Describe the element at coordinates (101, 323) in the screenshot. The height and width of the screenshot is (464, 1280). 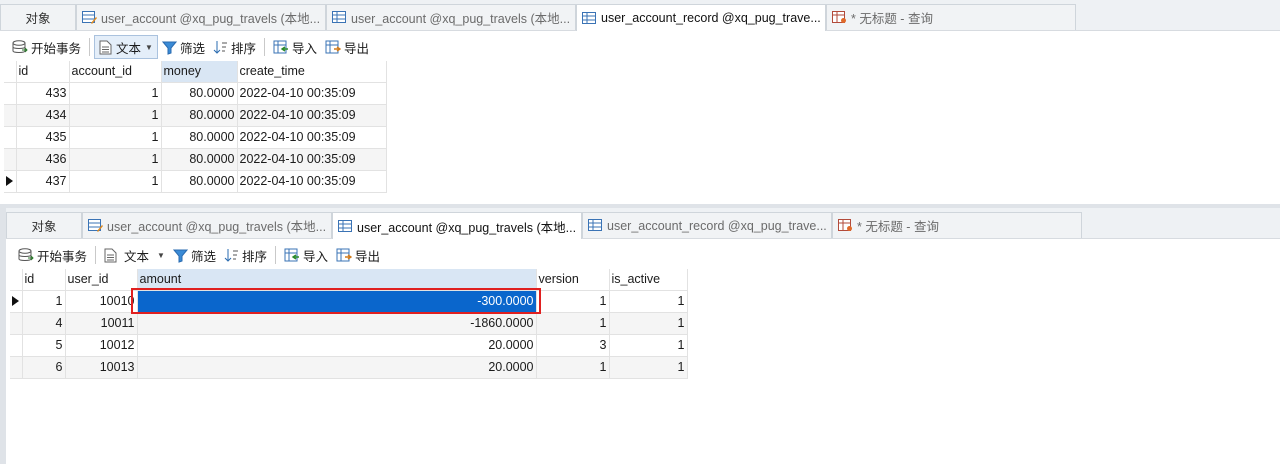
I see `cell-user-id: 10011` at that location.